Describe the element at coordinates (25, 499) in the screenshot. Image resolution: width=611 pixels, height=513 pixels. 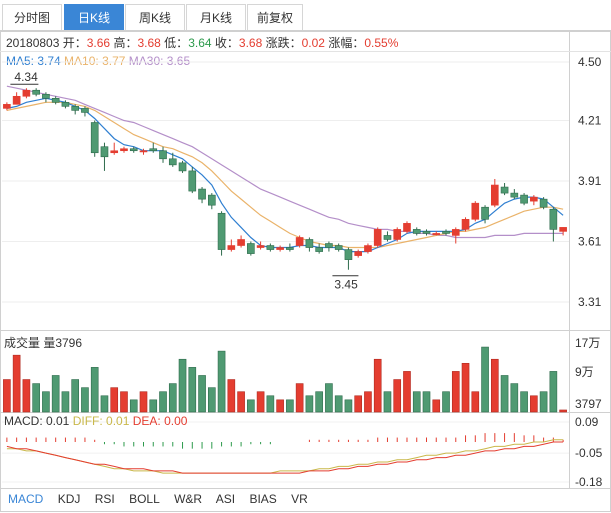
I see `indicator-tab-macd: MACD` at that location.